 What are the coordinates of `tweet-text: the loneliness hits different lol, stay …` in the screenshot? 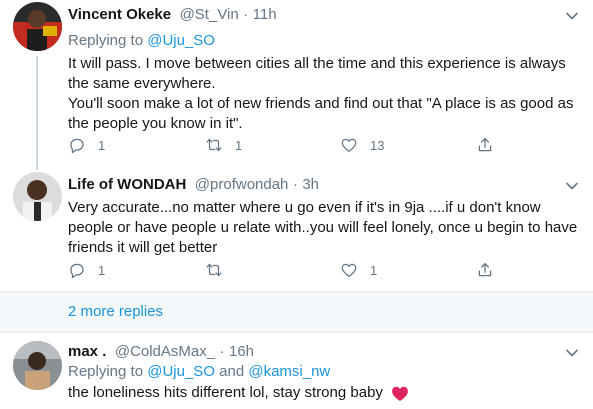 It's located at (328, 393).